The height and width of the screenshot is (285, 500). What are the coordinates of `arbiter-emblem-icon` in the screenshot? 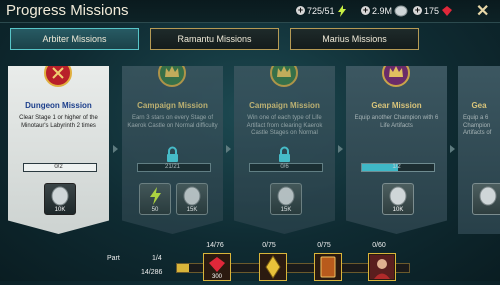 It's located at (58, 76).